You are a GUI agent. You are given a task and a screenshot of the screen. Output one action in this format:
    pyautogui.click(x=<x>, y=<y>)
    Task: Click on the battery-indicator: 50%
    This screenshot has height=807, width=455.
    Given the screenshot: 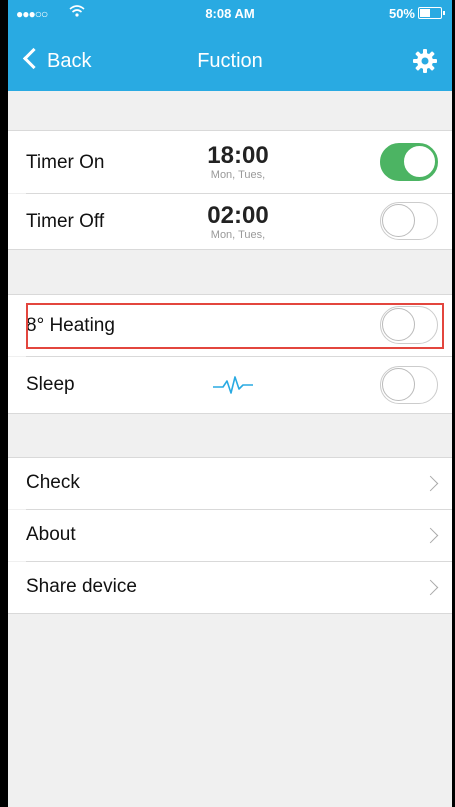 What is the action you would take?
    pyautogui.click(x=416, y=13)
    